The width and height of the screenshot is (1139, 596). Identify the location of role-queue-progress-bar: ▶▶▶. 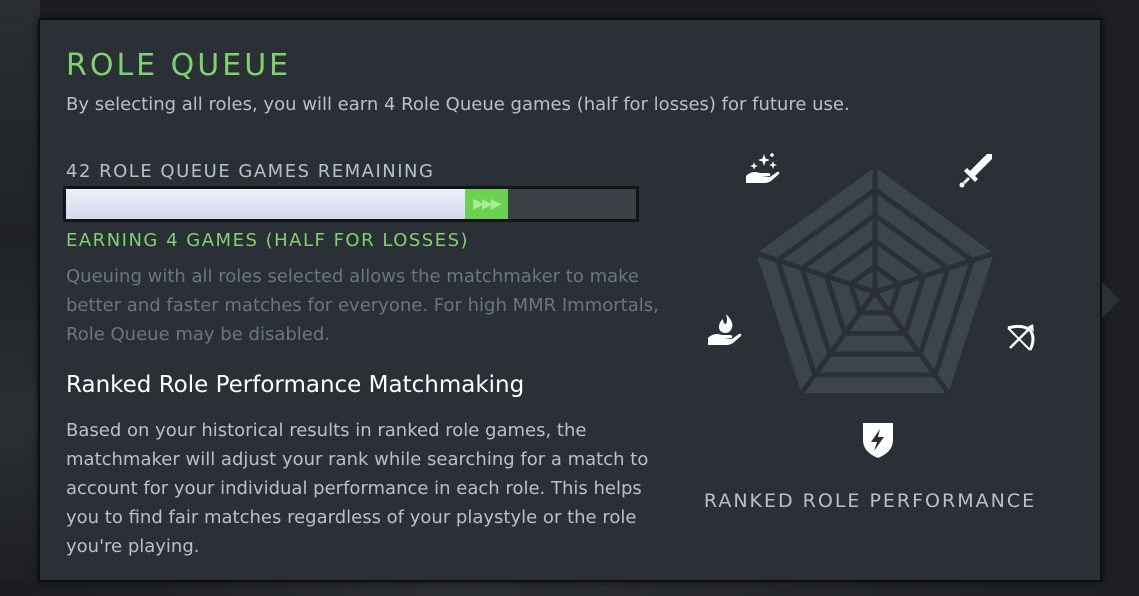
(351, 204).